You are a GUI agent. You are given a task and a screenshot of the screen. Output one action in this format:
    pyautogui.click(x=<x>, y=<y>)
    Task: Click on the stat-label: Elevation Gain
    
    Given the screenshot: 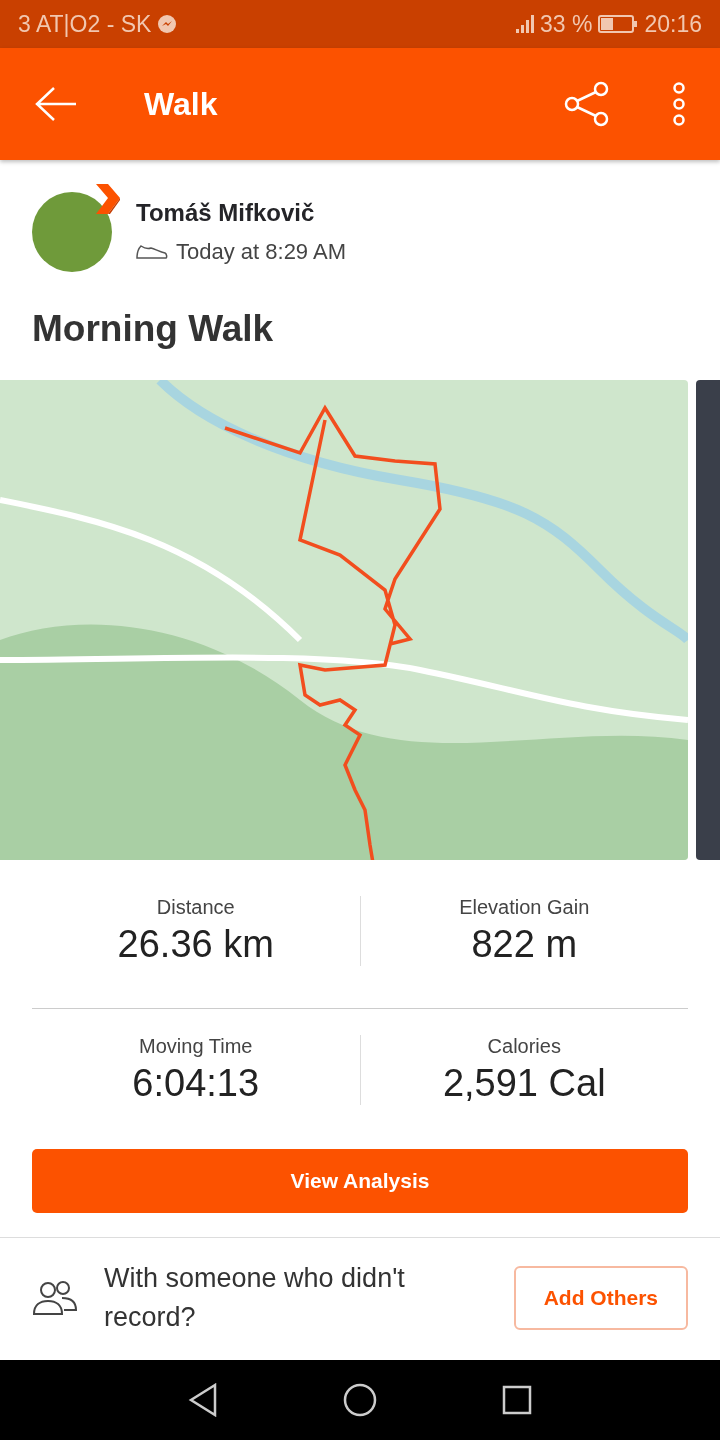 What is the action you would take?
    pyautogui.click(x=524, y=907)
    